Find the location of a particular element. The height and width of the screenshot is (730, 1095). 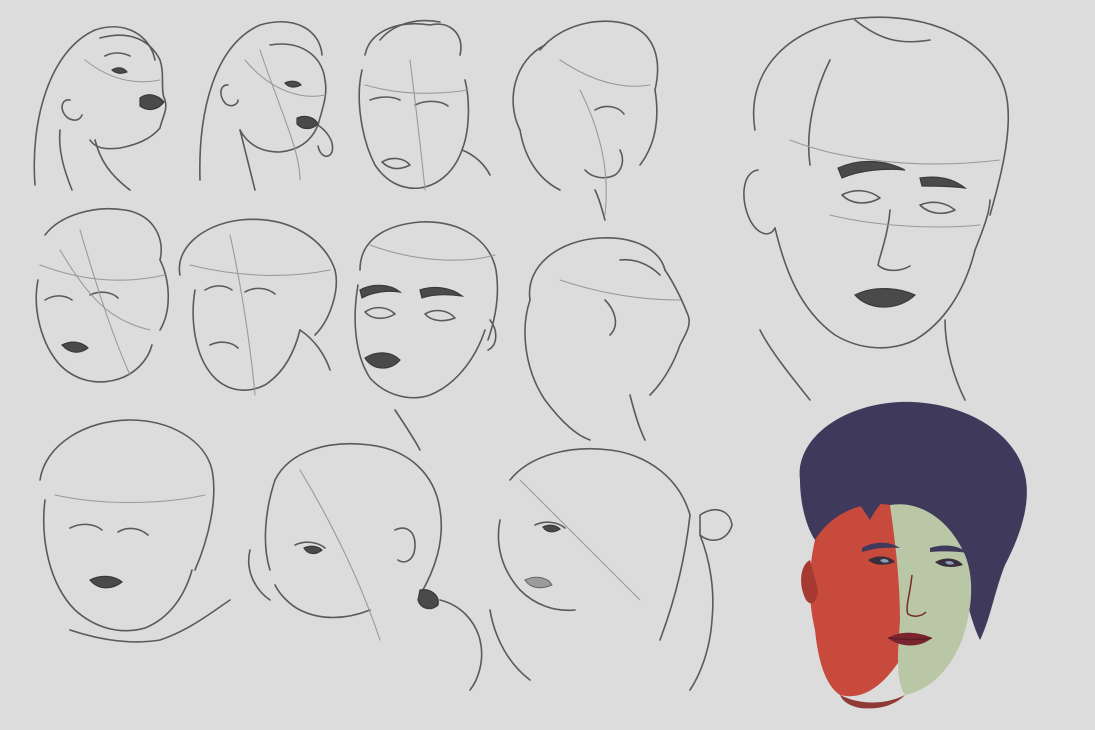

sketch-head-large is located at coordinates (876, 208).